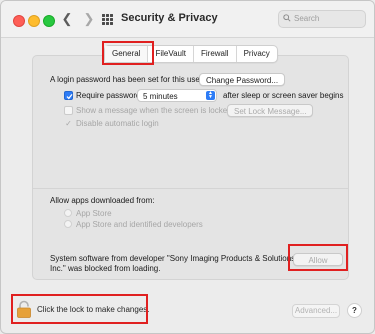  What do you see at coordinates (139, 224) in the screenshot?
I see `radio-identified-developers-label: App Store and identified developers` at bounding box center [139, 224].